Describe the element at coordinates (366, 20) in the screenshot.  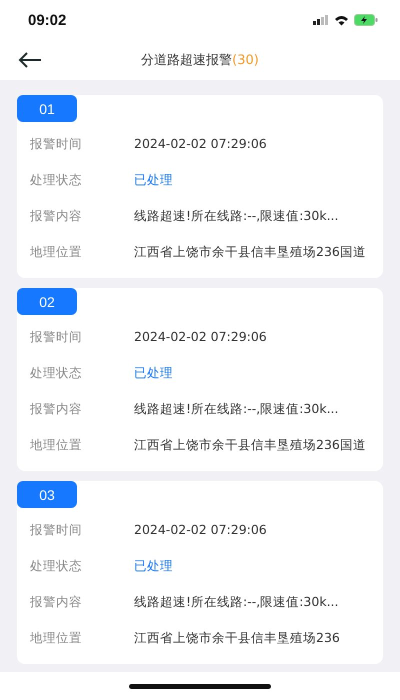
I see `battery-icon` at that location.